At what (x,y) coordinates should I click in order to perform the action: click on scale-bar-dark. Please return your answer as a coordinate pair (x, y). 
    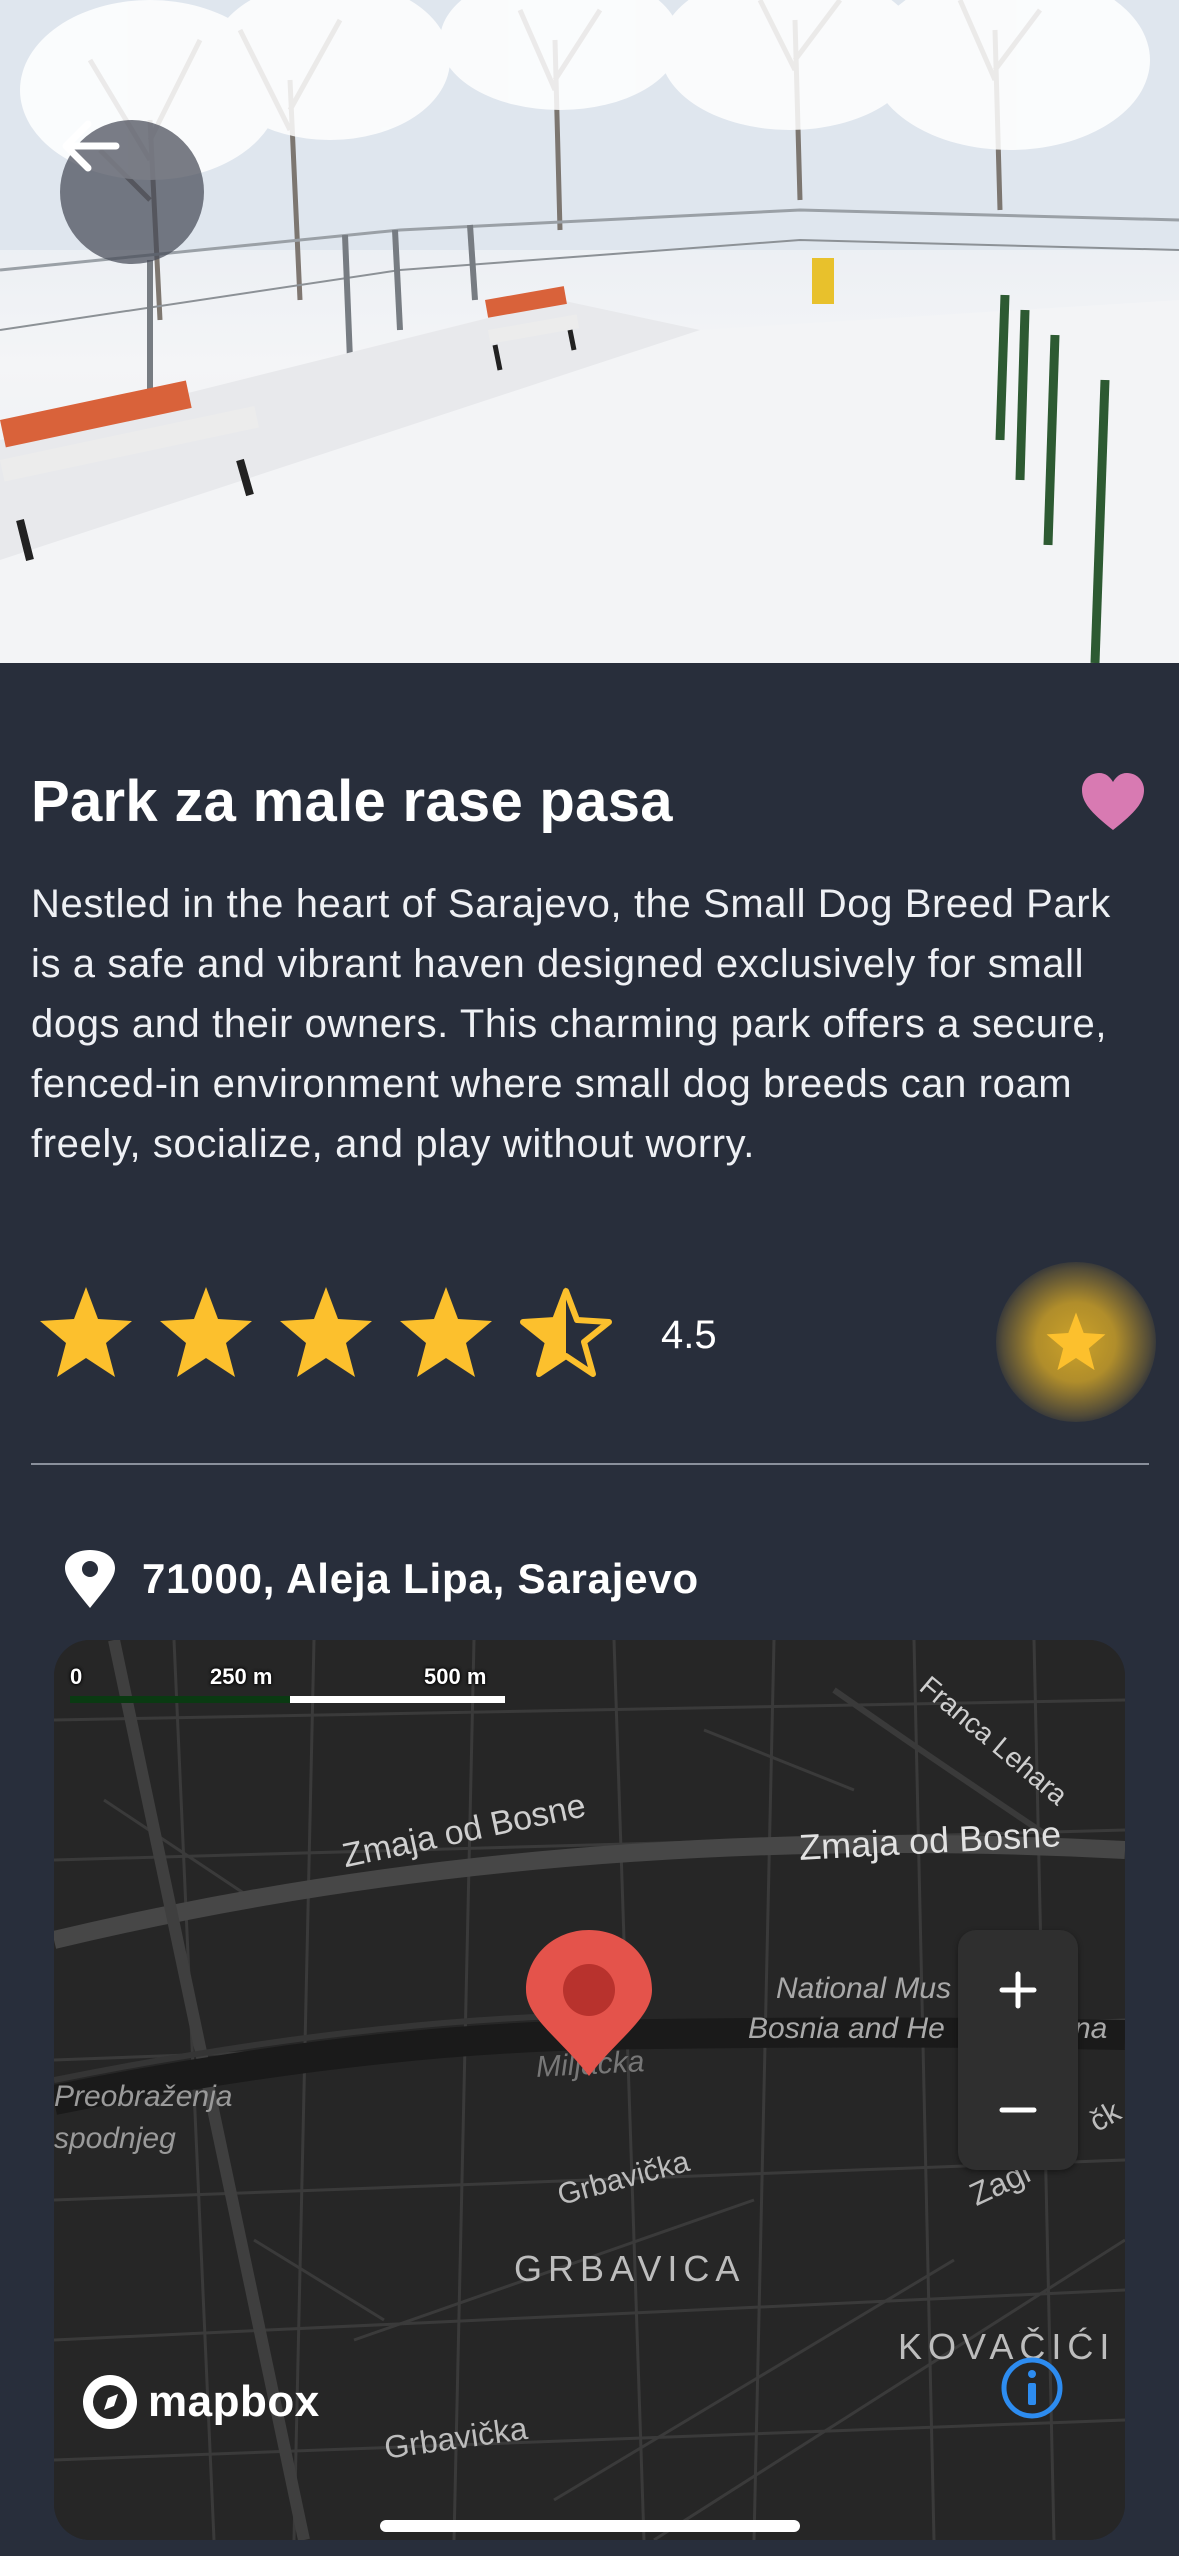
    Looking at the image, I should click on (180, 1699).